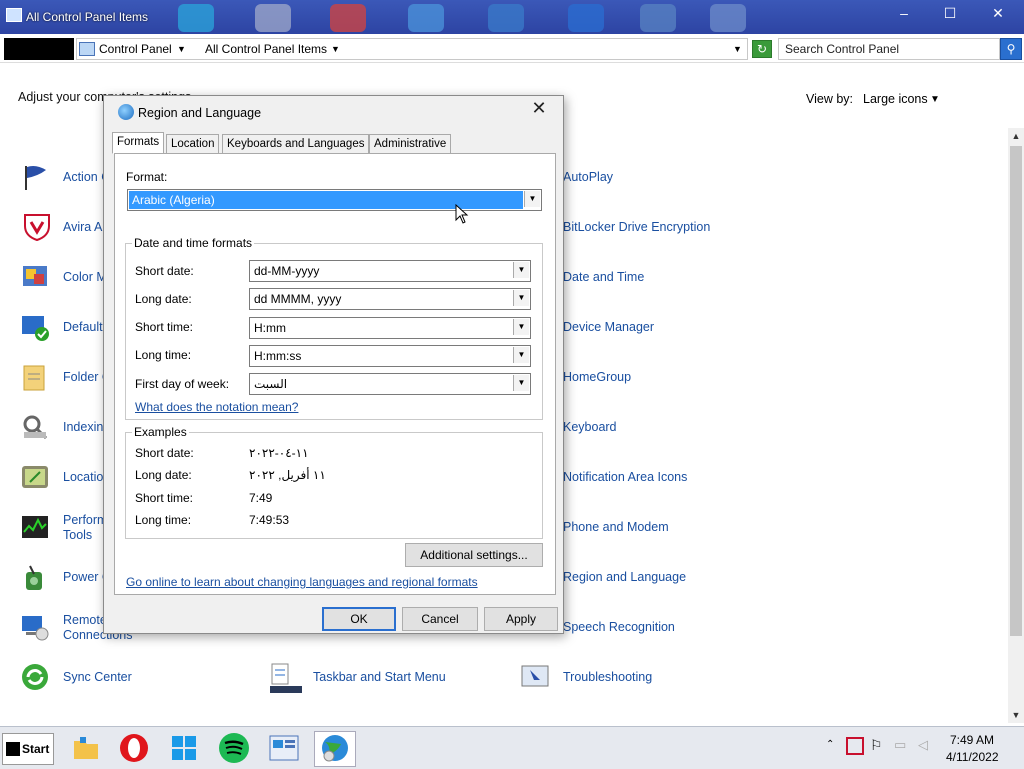 Image resolution: width=1024 pixels, height=769 pixels. I want to click on cp-item-homegroup: HomeGroup, so click(597, 377).